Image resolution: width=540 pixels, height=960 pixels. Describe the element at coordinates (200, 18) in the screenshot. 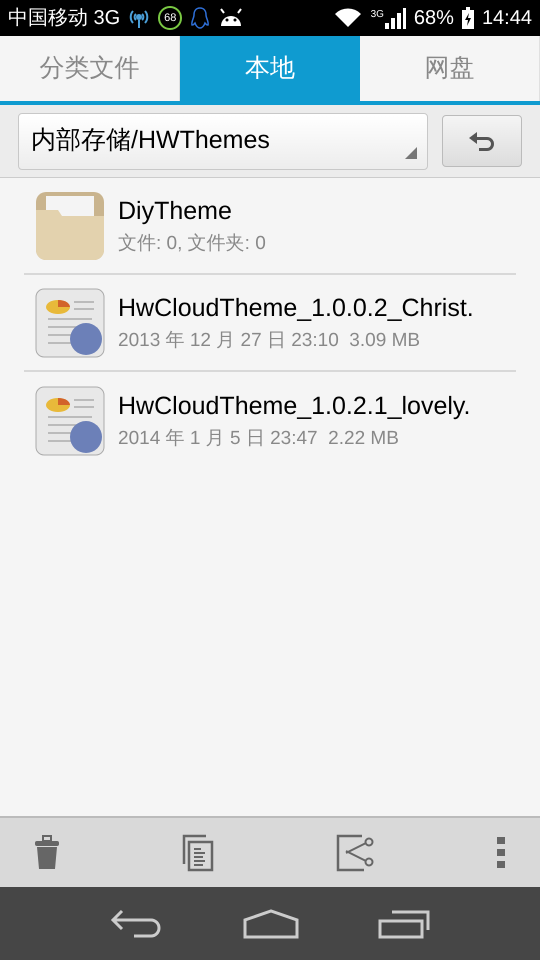

I see `penguin-icon` at that location.